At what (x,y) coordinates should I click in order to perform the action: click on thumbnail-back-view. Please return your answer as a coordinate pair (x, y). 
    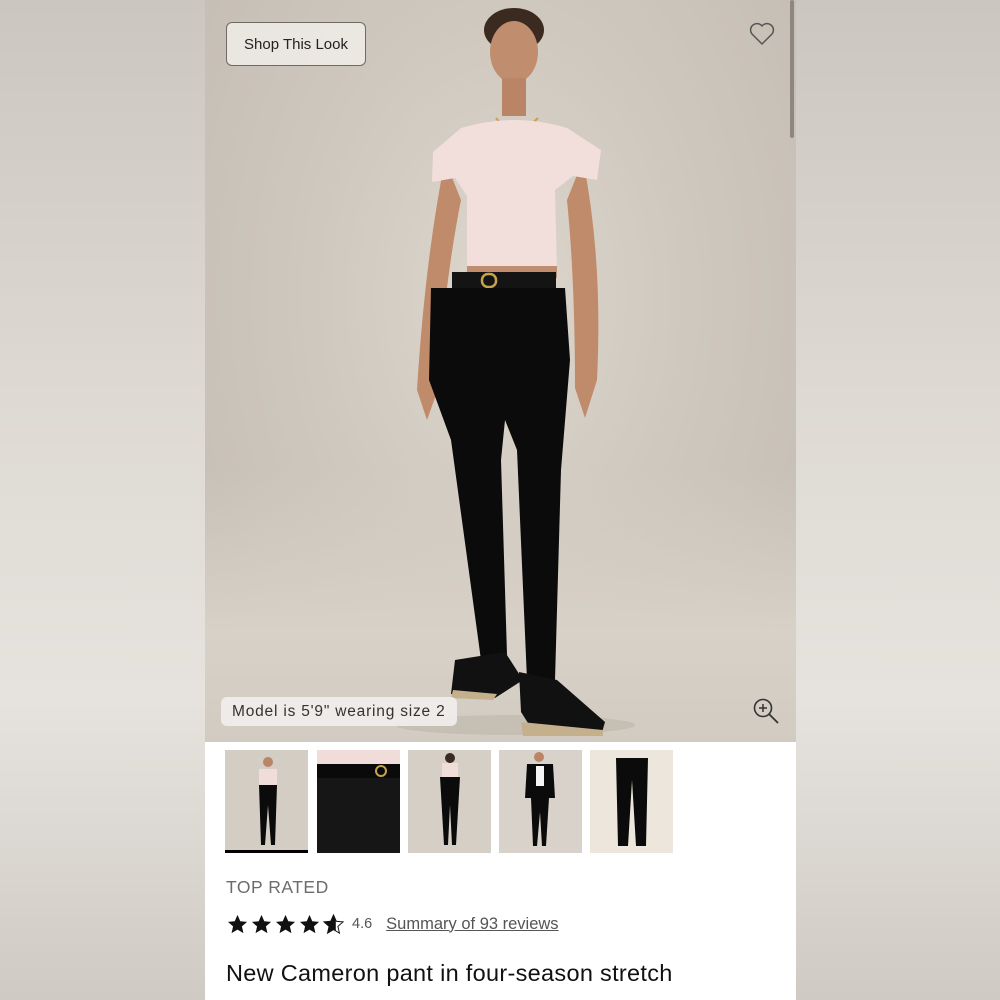
    Looking at the image, I should click on (449, 801).